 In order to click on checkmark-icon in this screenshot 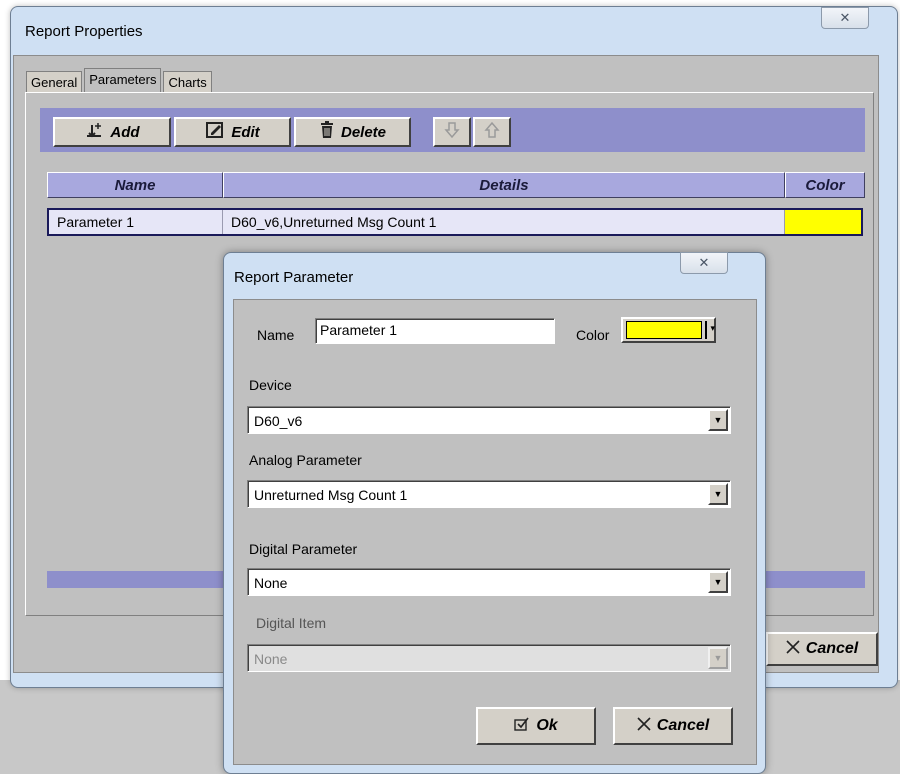, I will do `click(522, 726)`.